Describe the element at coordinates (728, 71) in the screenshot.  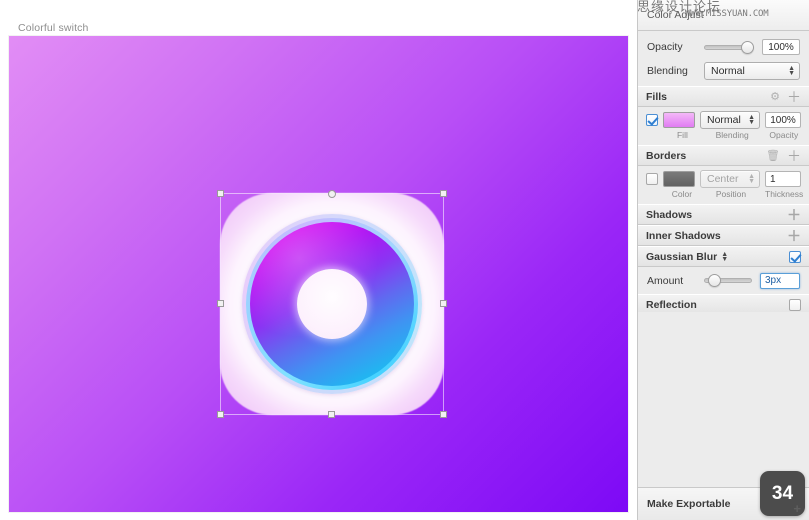
I see `blending-select-value: Normal` at that location.